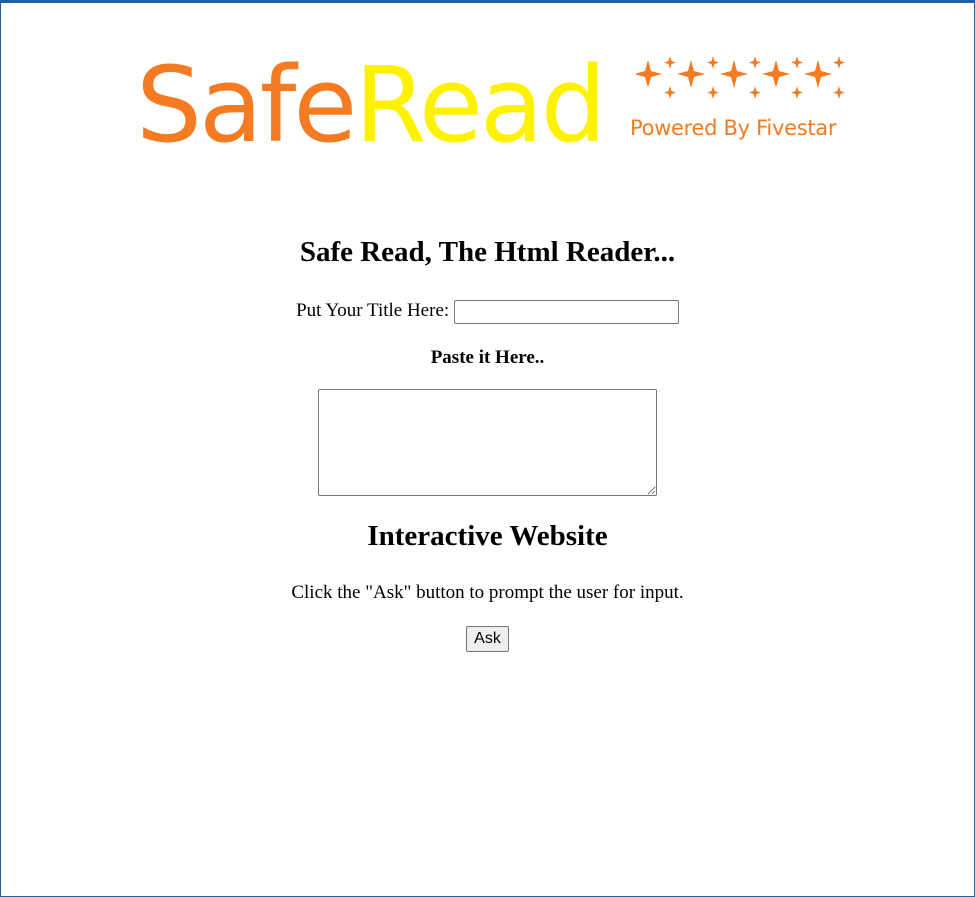 The width and height of the screenshot is (975, 897). Describe the element at coordinates (487, 442) in the screenshot. I see `paste-textarea` at that location.